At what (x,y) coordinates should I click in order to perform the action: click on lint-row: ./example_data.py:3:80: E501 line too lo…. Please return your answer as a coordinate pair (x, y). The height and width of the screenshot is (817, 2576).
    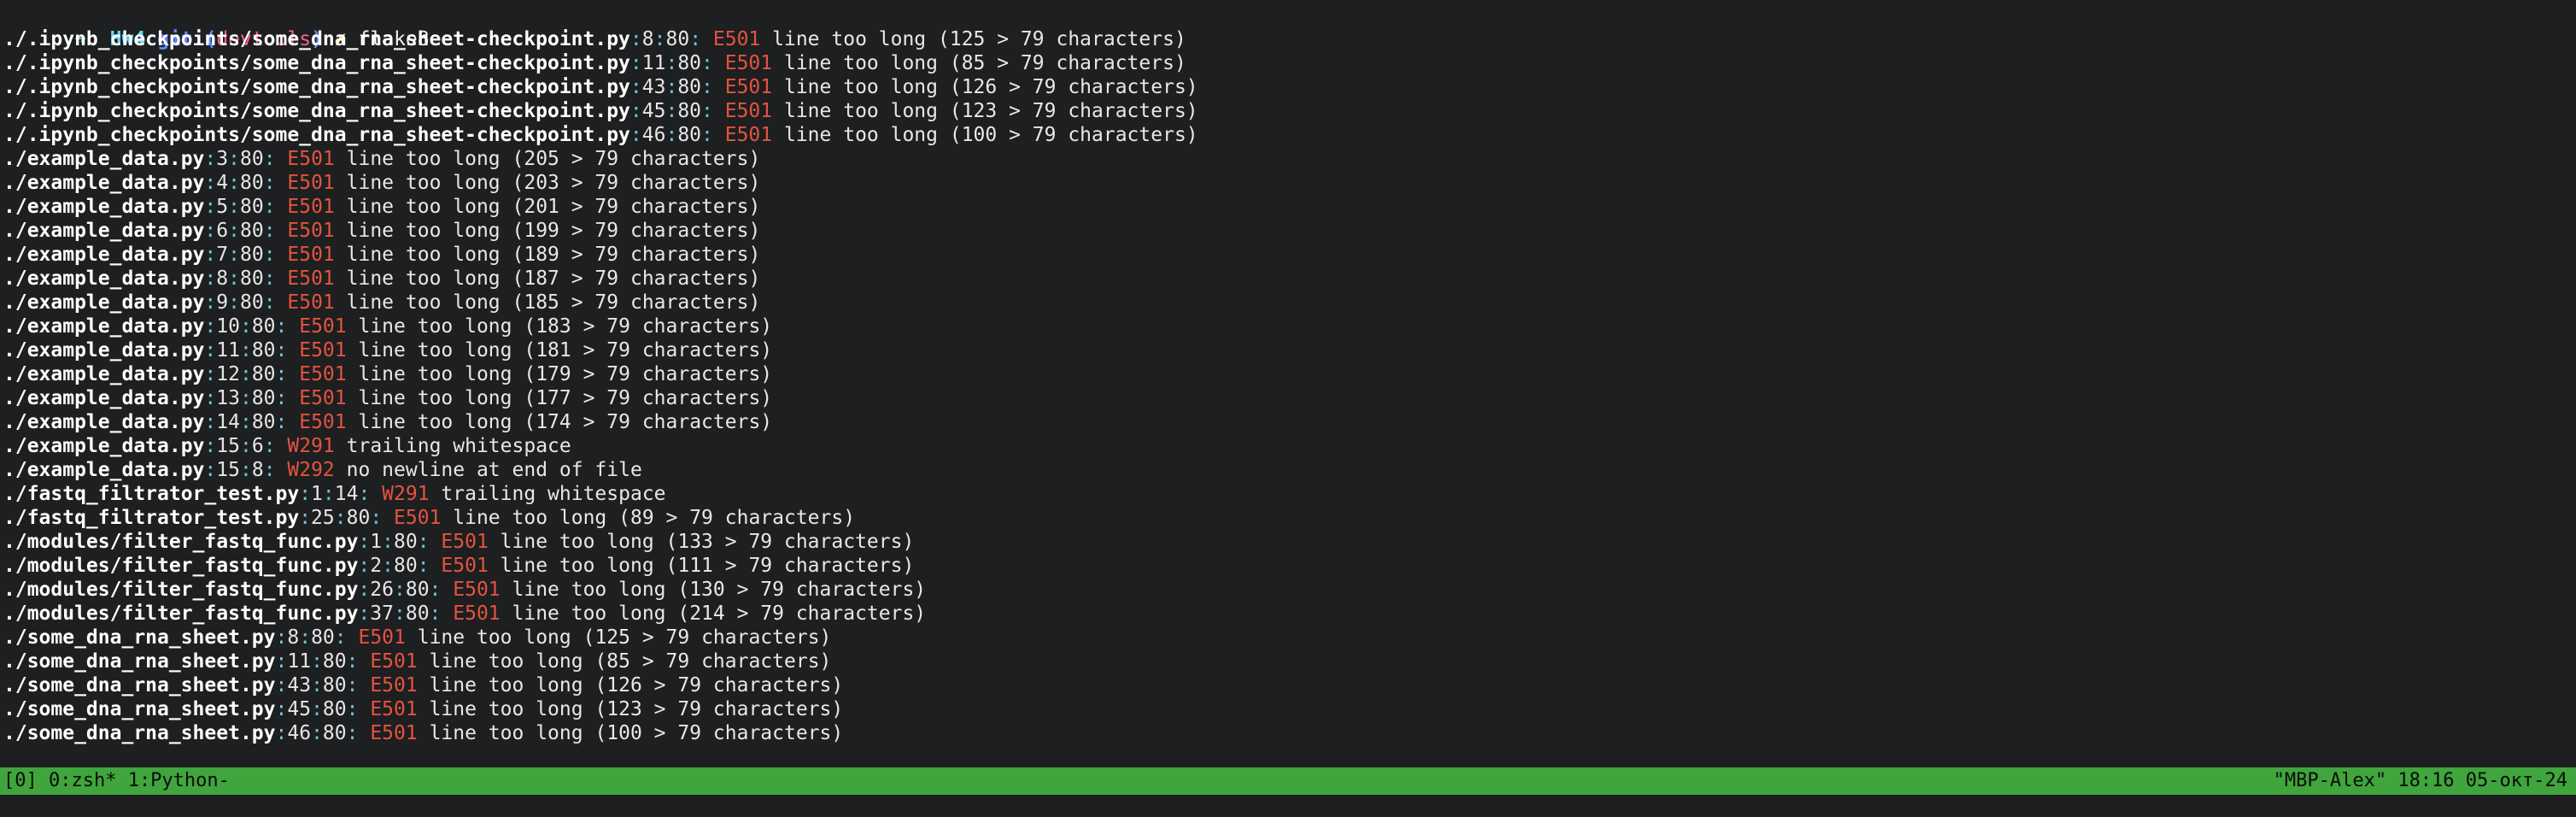
    Looking at the image, I should click on (1289, 159).